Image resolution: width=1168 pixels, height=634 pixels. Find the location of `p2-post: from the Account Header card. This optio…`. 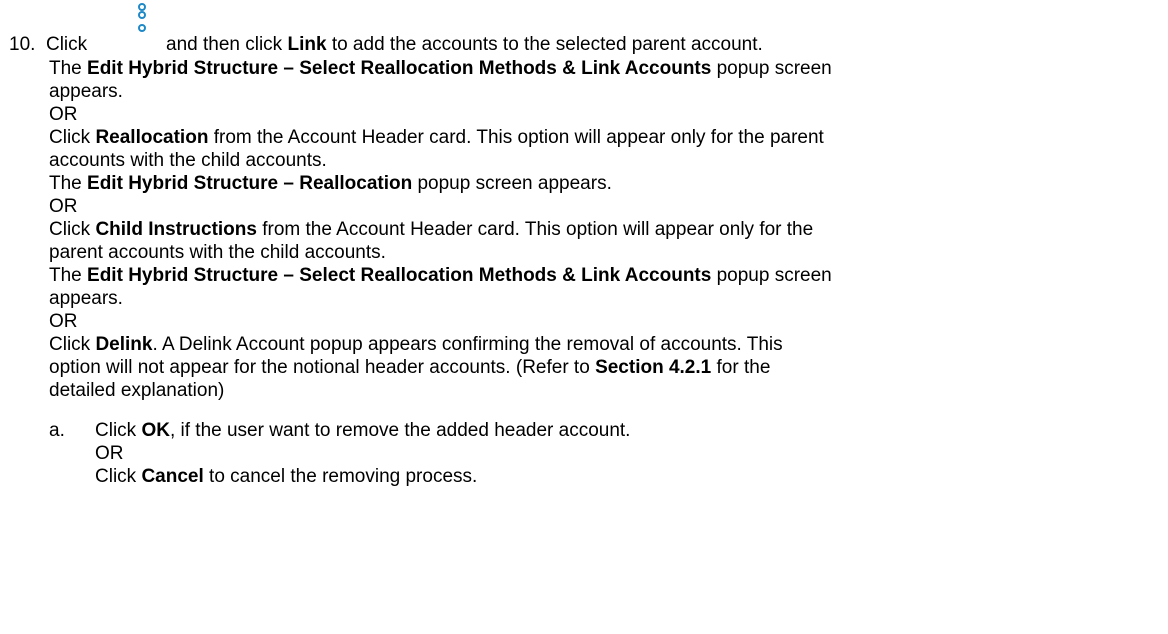

p2-post: from the Account Header card. This optio… is located at coordinates (518, 137).